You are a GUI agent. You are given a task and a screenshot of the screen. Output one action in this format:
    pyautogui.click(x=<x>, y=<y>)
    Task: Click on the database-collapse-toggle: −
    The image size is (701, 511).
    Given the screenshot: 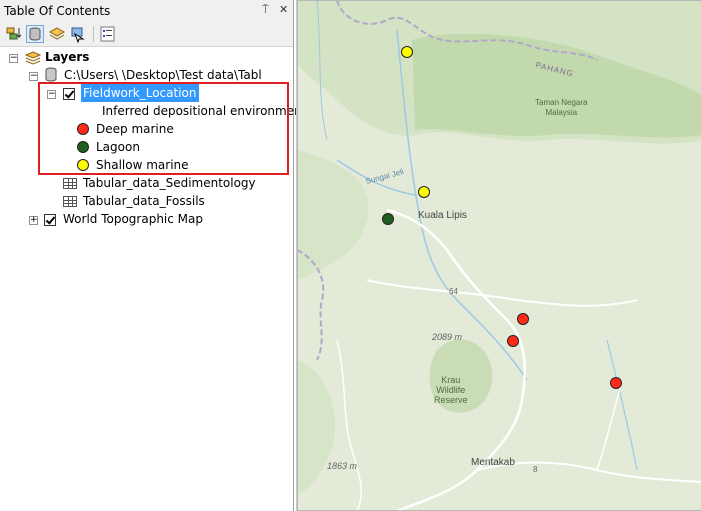 What is the action you would take?
    pyautogui.click(x=33, y=76)
    